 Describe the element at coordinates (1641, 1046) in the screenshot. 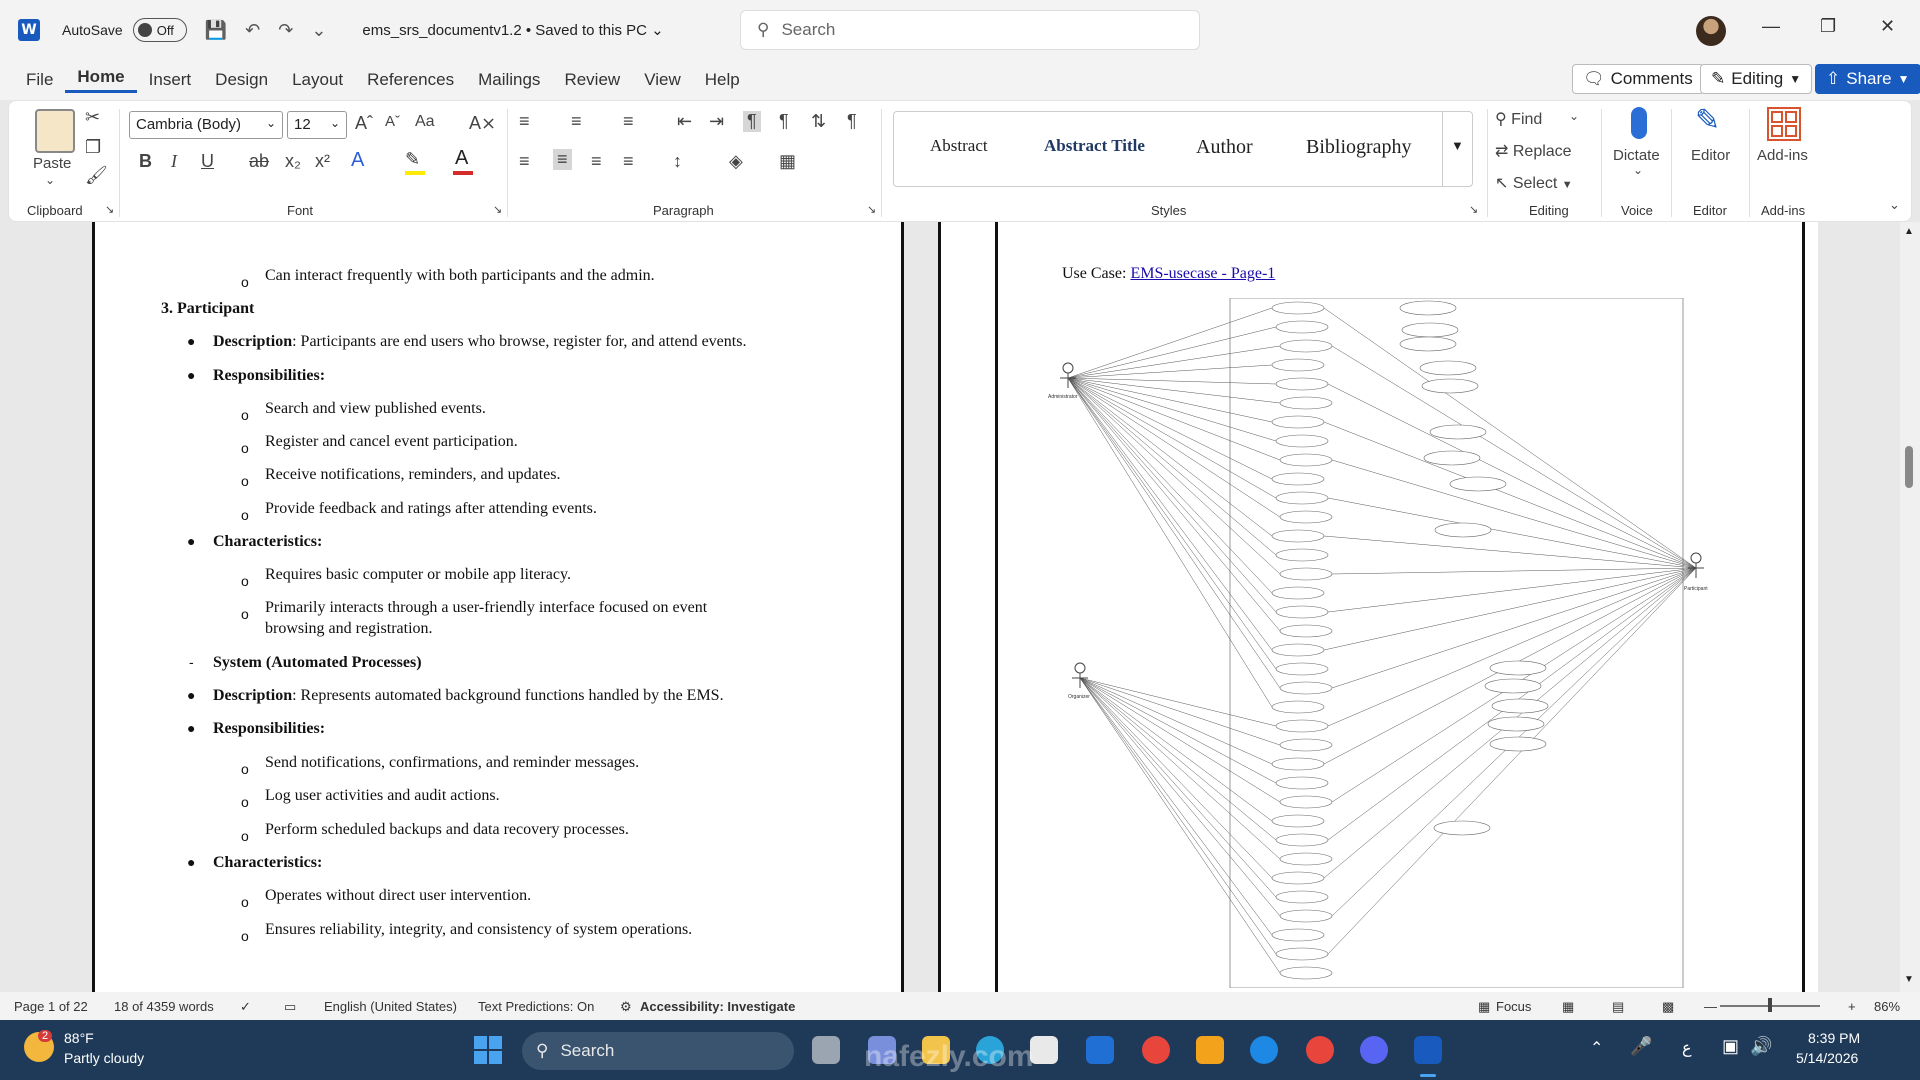

I see `microphone-tray-icon: 🎤` at that location.